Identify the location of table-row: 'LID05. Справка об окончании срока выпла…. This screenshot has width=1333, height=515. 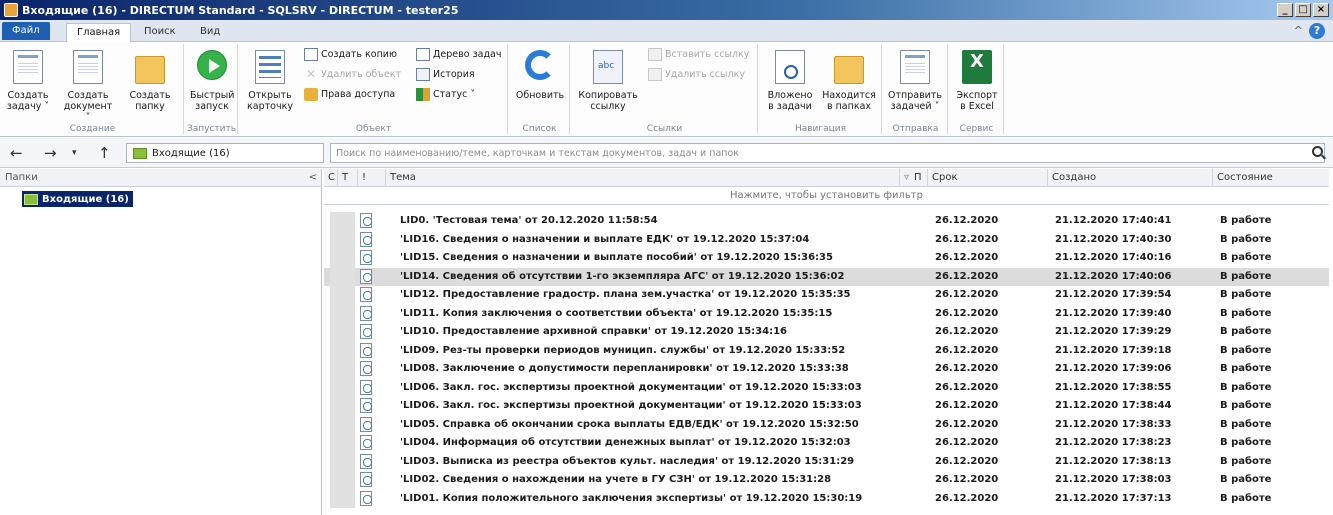
(826, 424).